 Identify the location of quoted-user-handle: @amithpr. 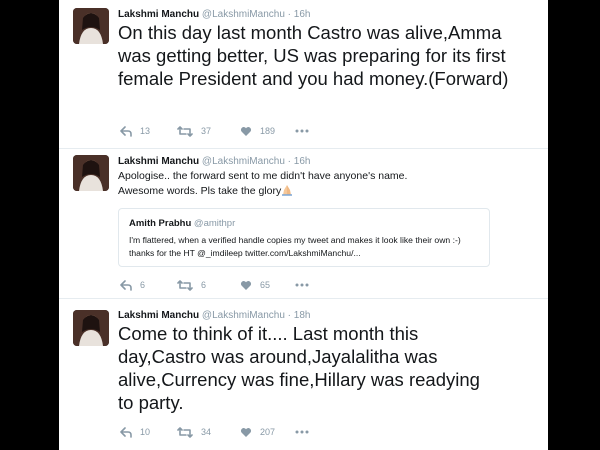
(214, 223).